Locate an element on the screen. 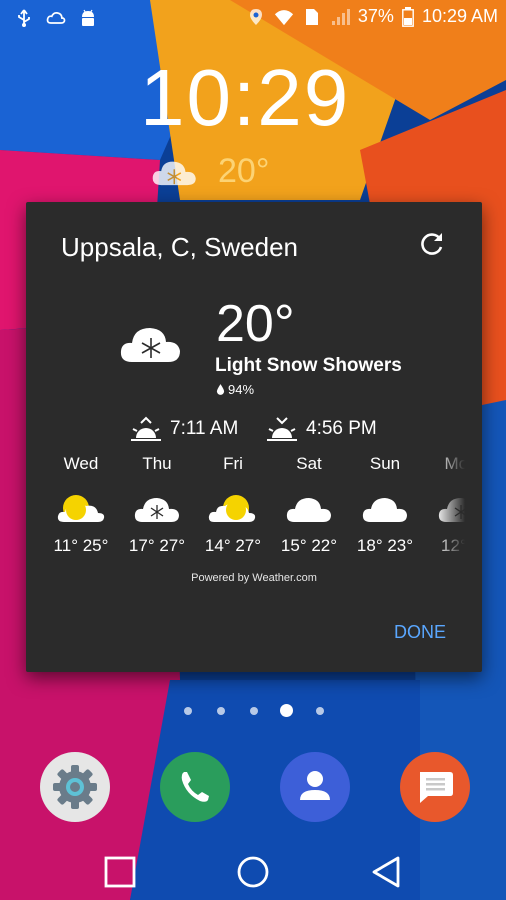 The width and height of the screenshot is (506, 900). mini-weather-widget: 20° is located at coordinates (209, 171).